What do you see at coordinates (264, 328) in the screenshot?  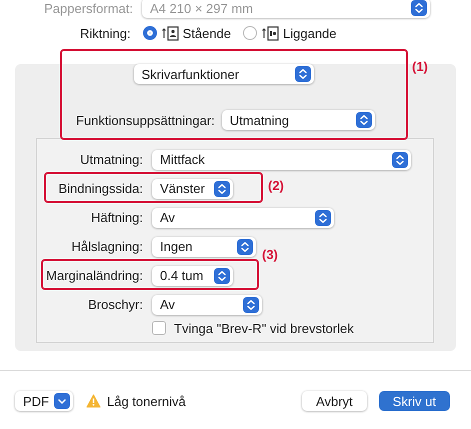 I see `checkbox-label: Tvinga "Brev-R" vid brevstorlek` at bounding box center [264, 328].